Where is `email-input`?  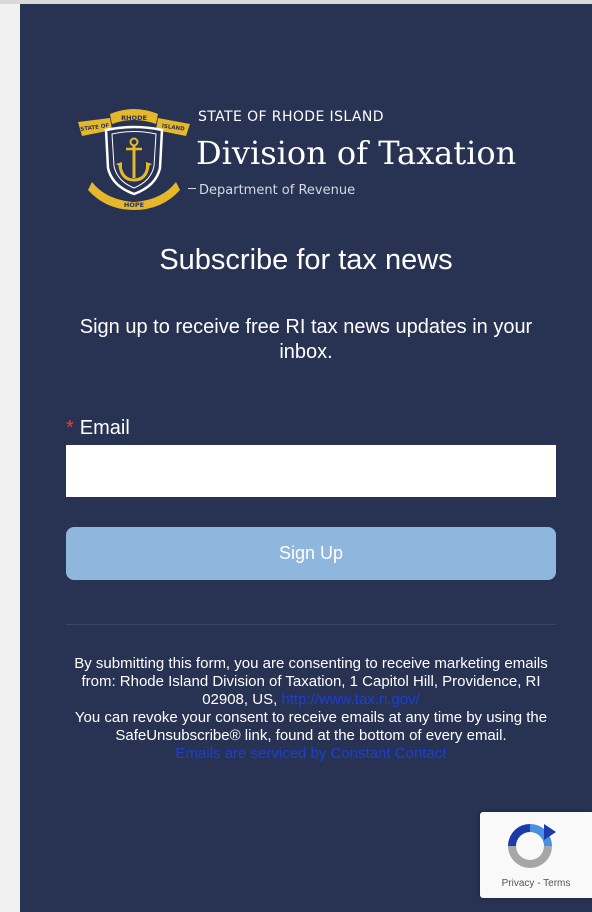
email-input is located at coordinates (311, 471).